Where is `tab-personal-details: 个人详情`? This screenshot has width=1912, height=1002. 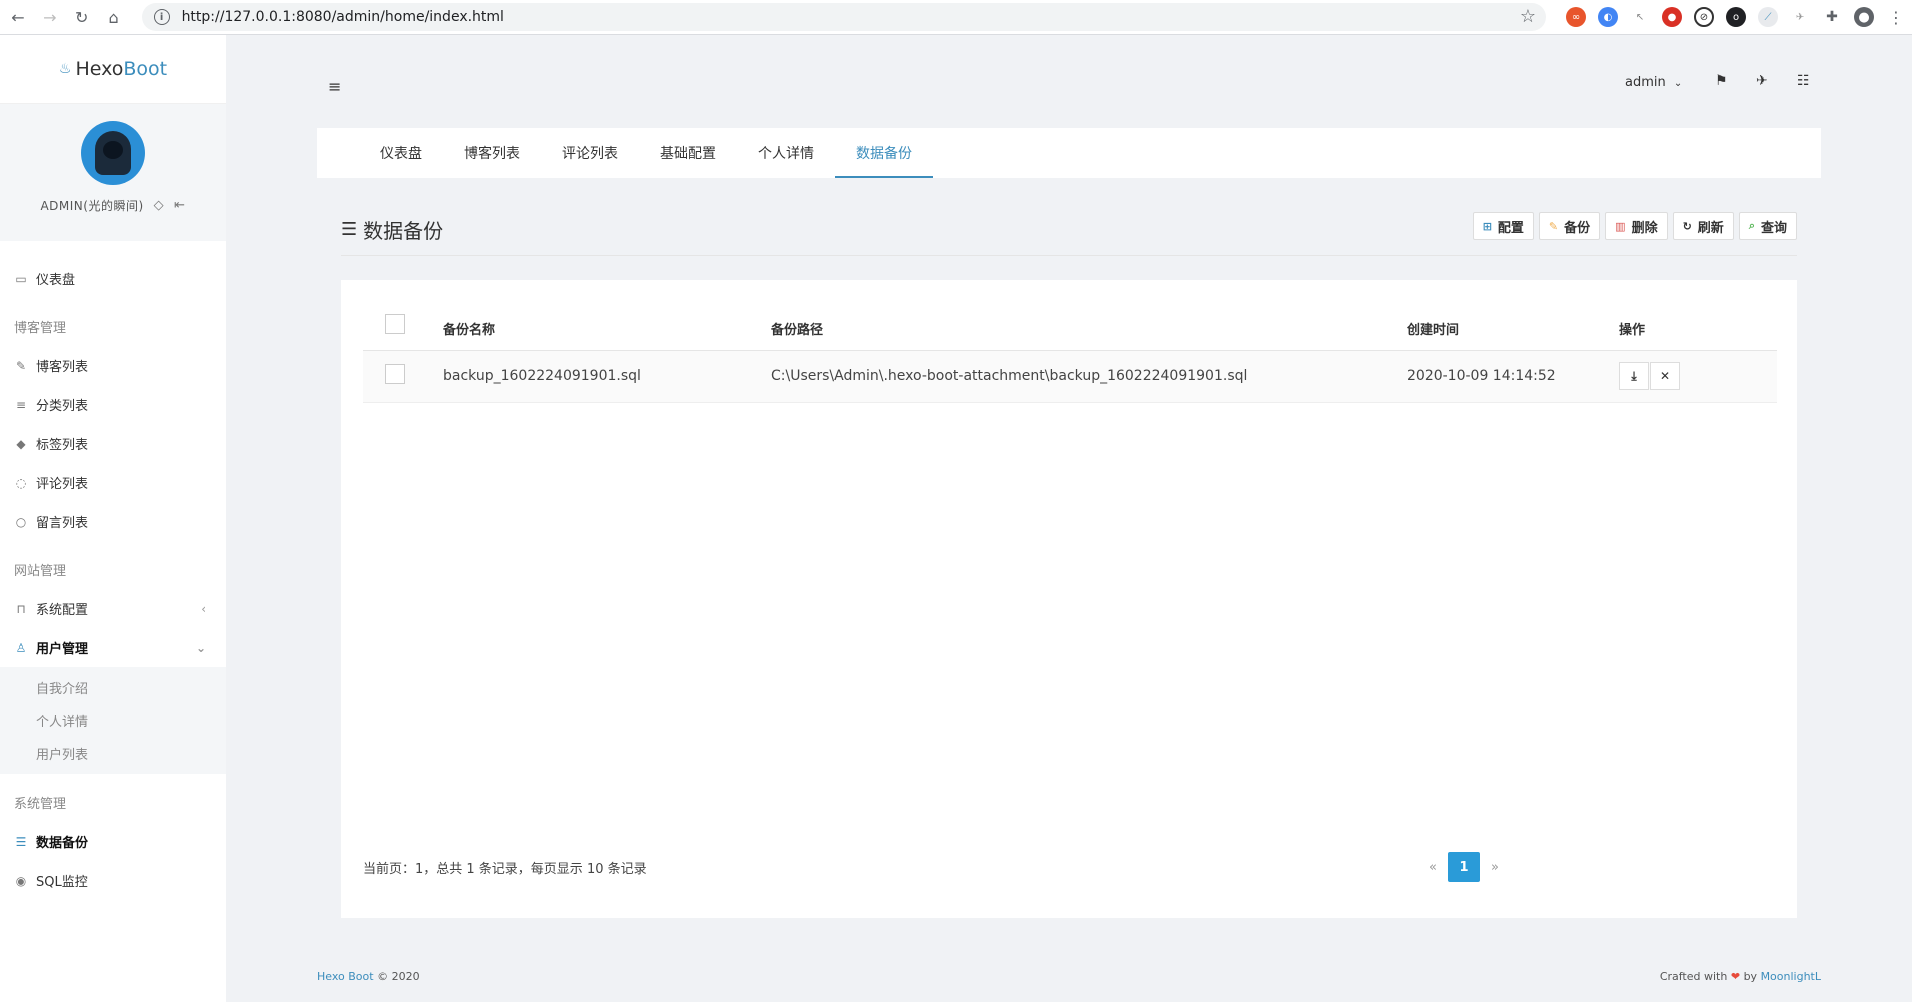 tab-personal-details: 个人详情 is located at coordinates (786, 153).